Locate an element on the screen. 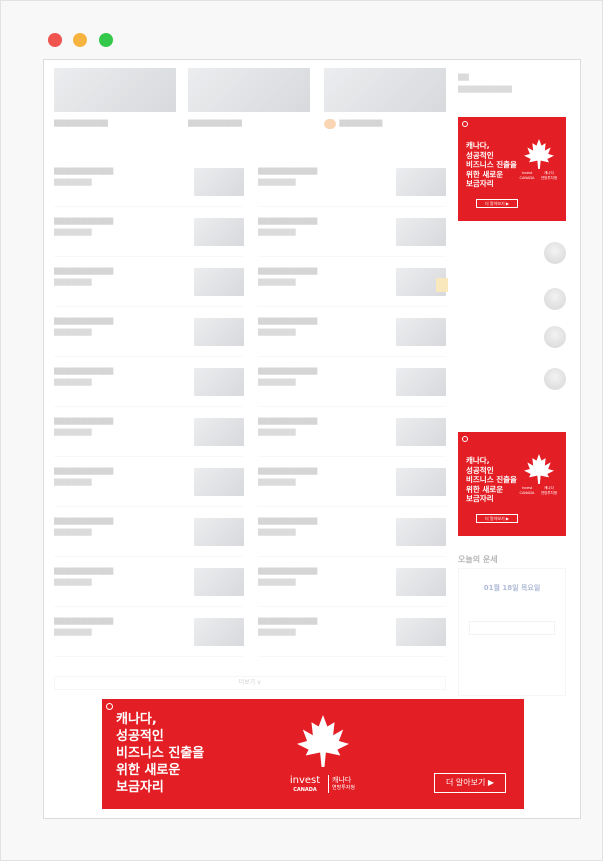 Image resolution: width=603 pixels, height=861 pixels. ad-brand-korean: 캐나다 연방투자청 is located at coordinates (549, 490).